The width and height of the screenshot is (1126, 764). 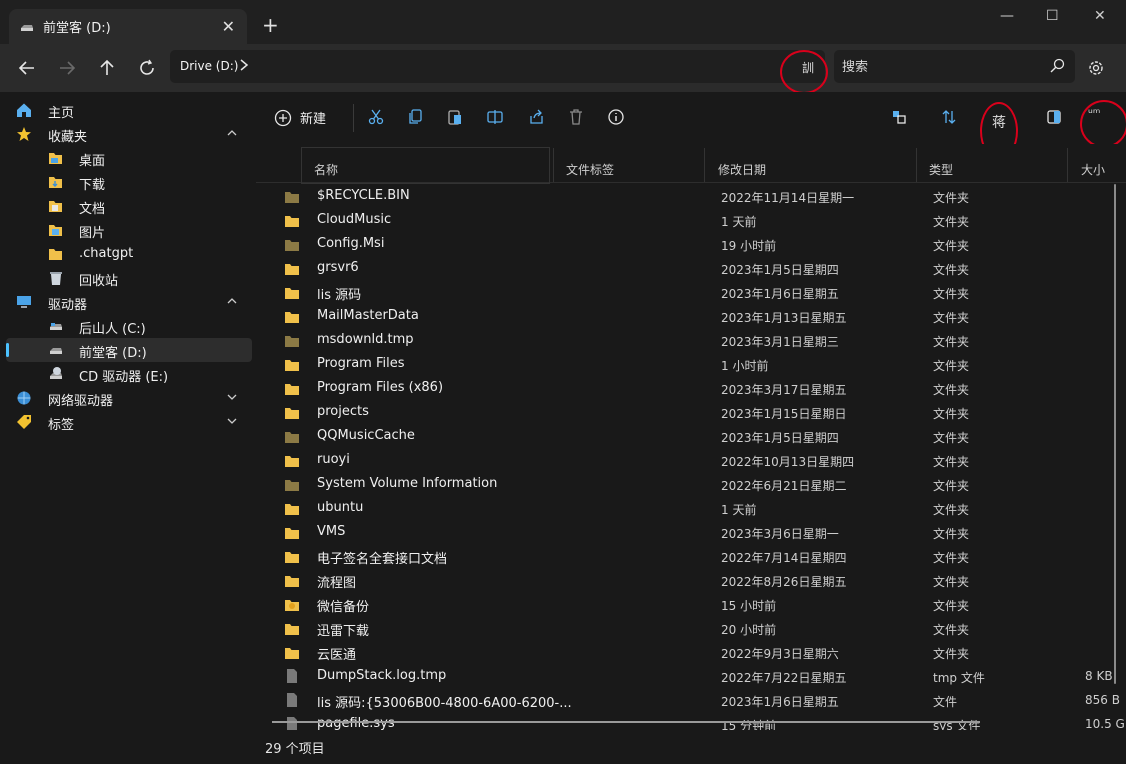 What do you see at coordinates (626, 722) in the screenshot?
I see `horizontal-scrollbar` at bounding box center [626, 722].